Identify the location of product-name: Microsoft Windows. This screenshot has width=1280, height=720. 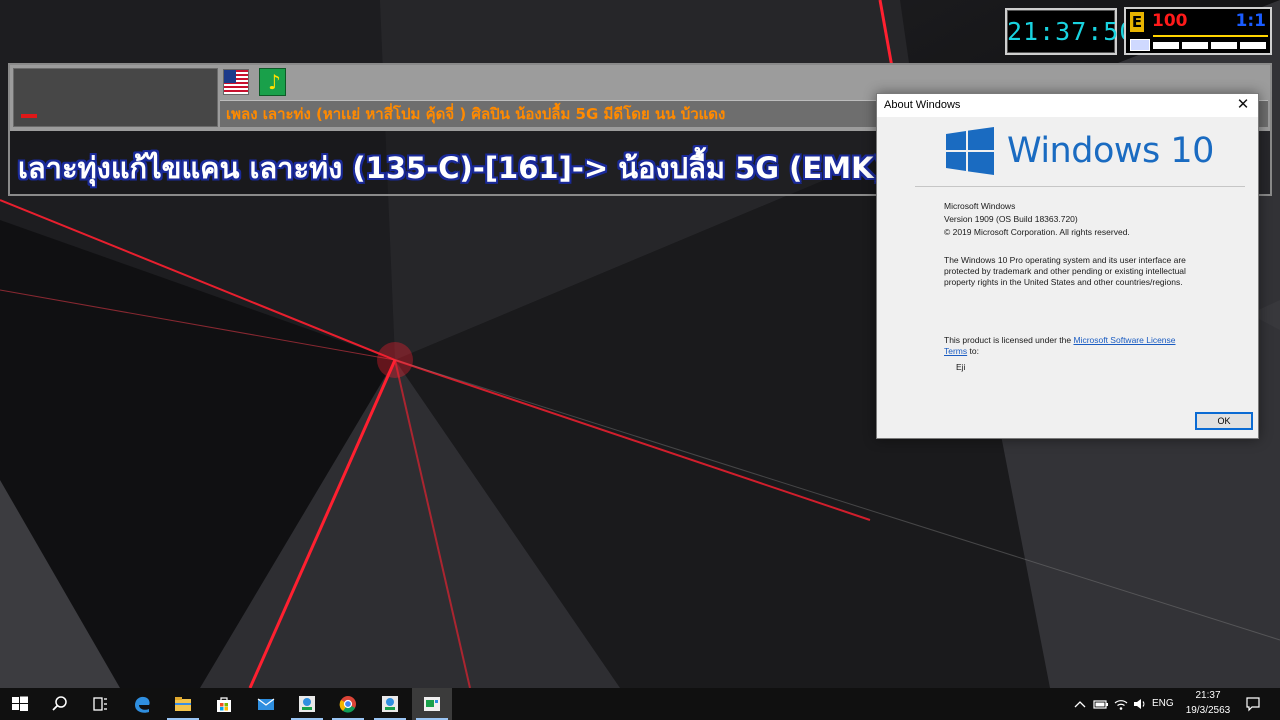
(980, 206).